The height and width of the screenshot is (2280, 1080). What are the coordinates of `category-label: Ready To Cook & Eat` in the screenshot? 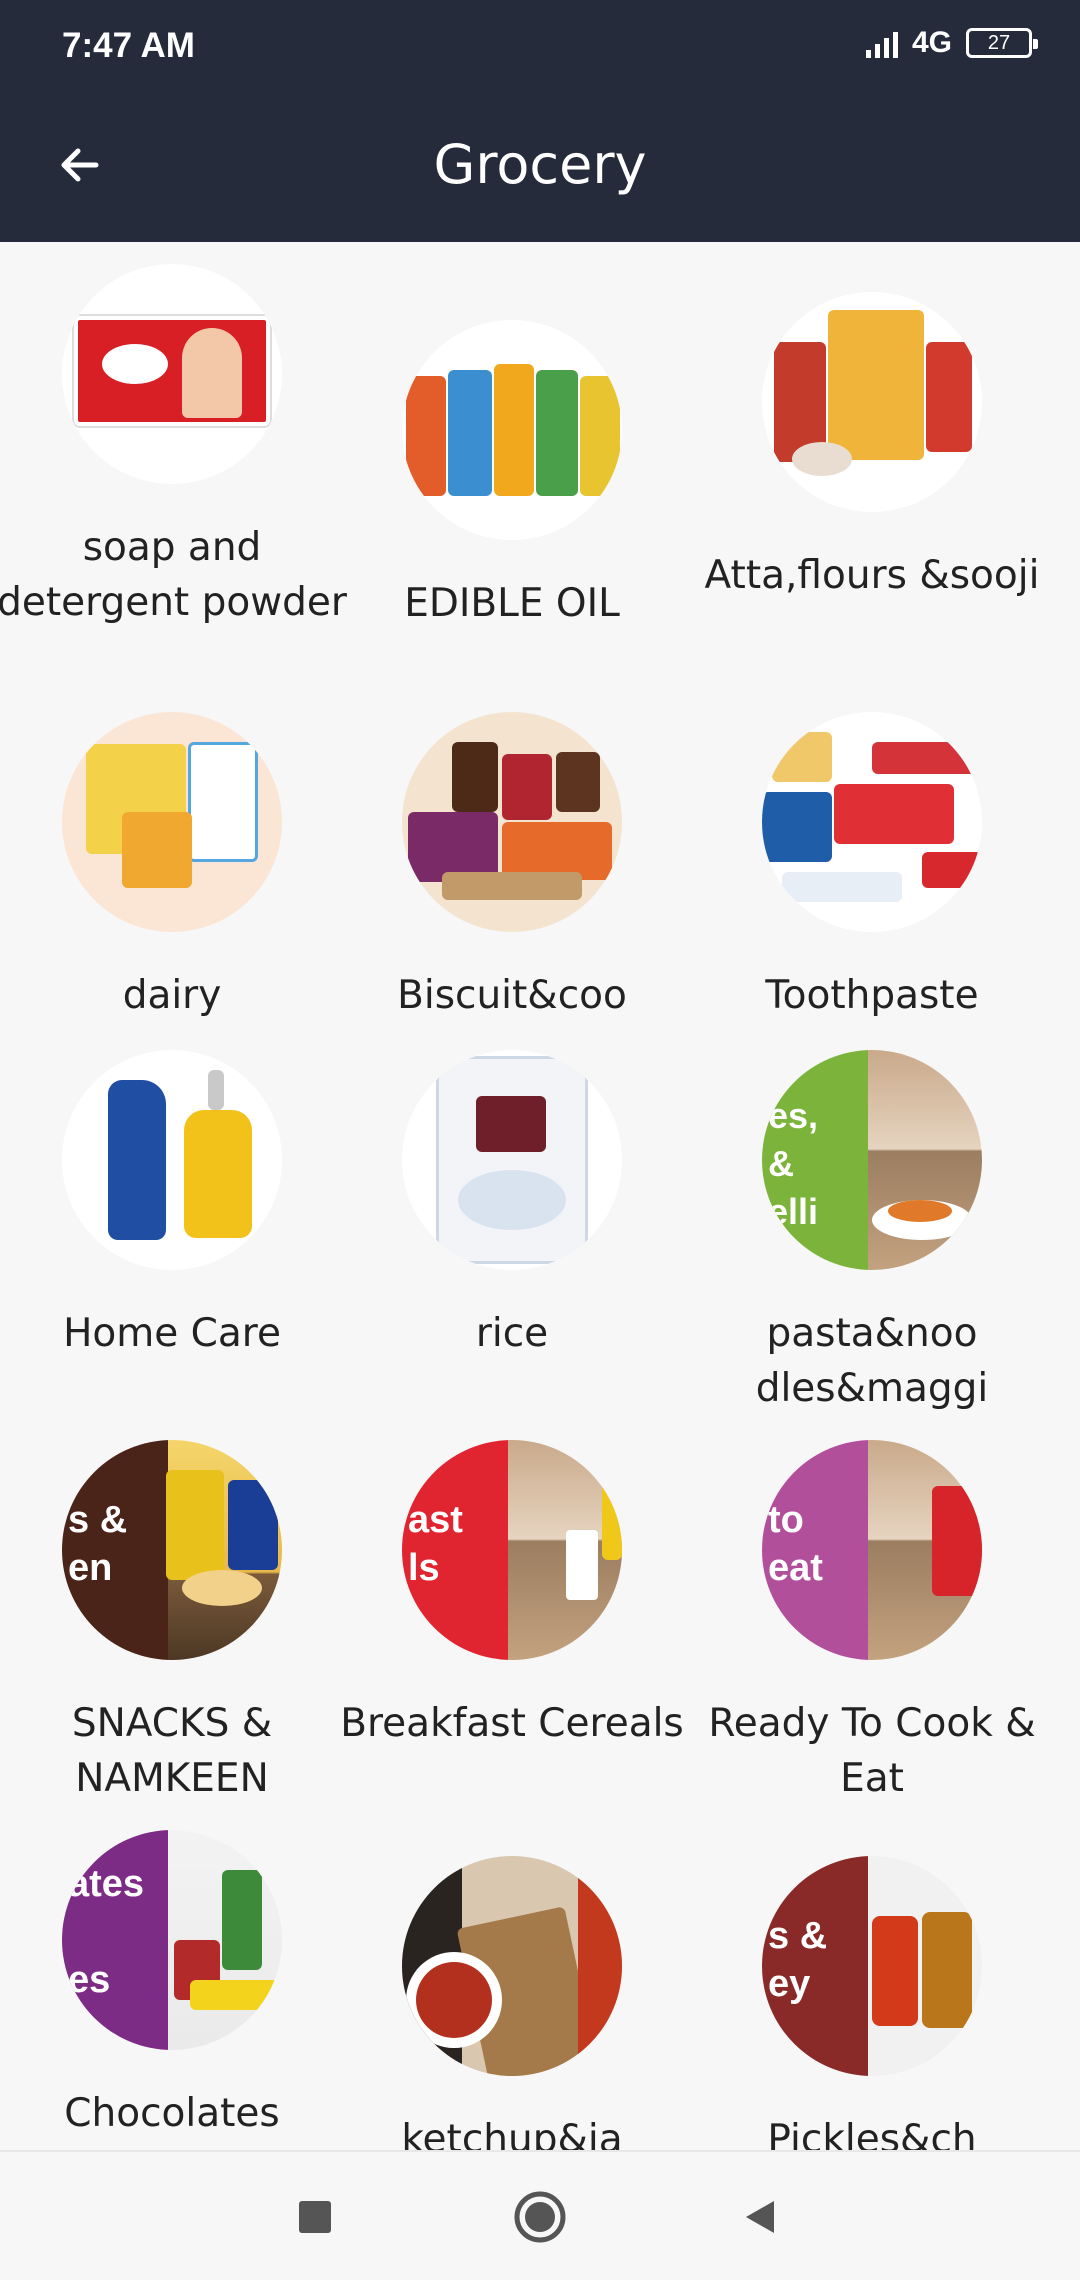 It's located at (872, 1751).